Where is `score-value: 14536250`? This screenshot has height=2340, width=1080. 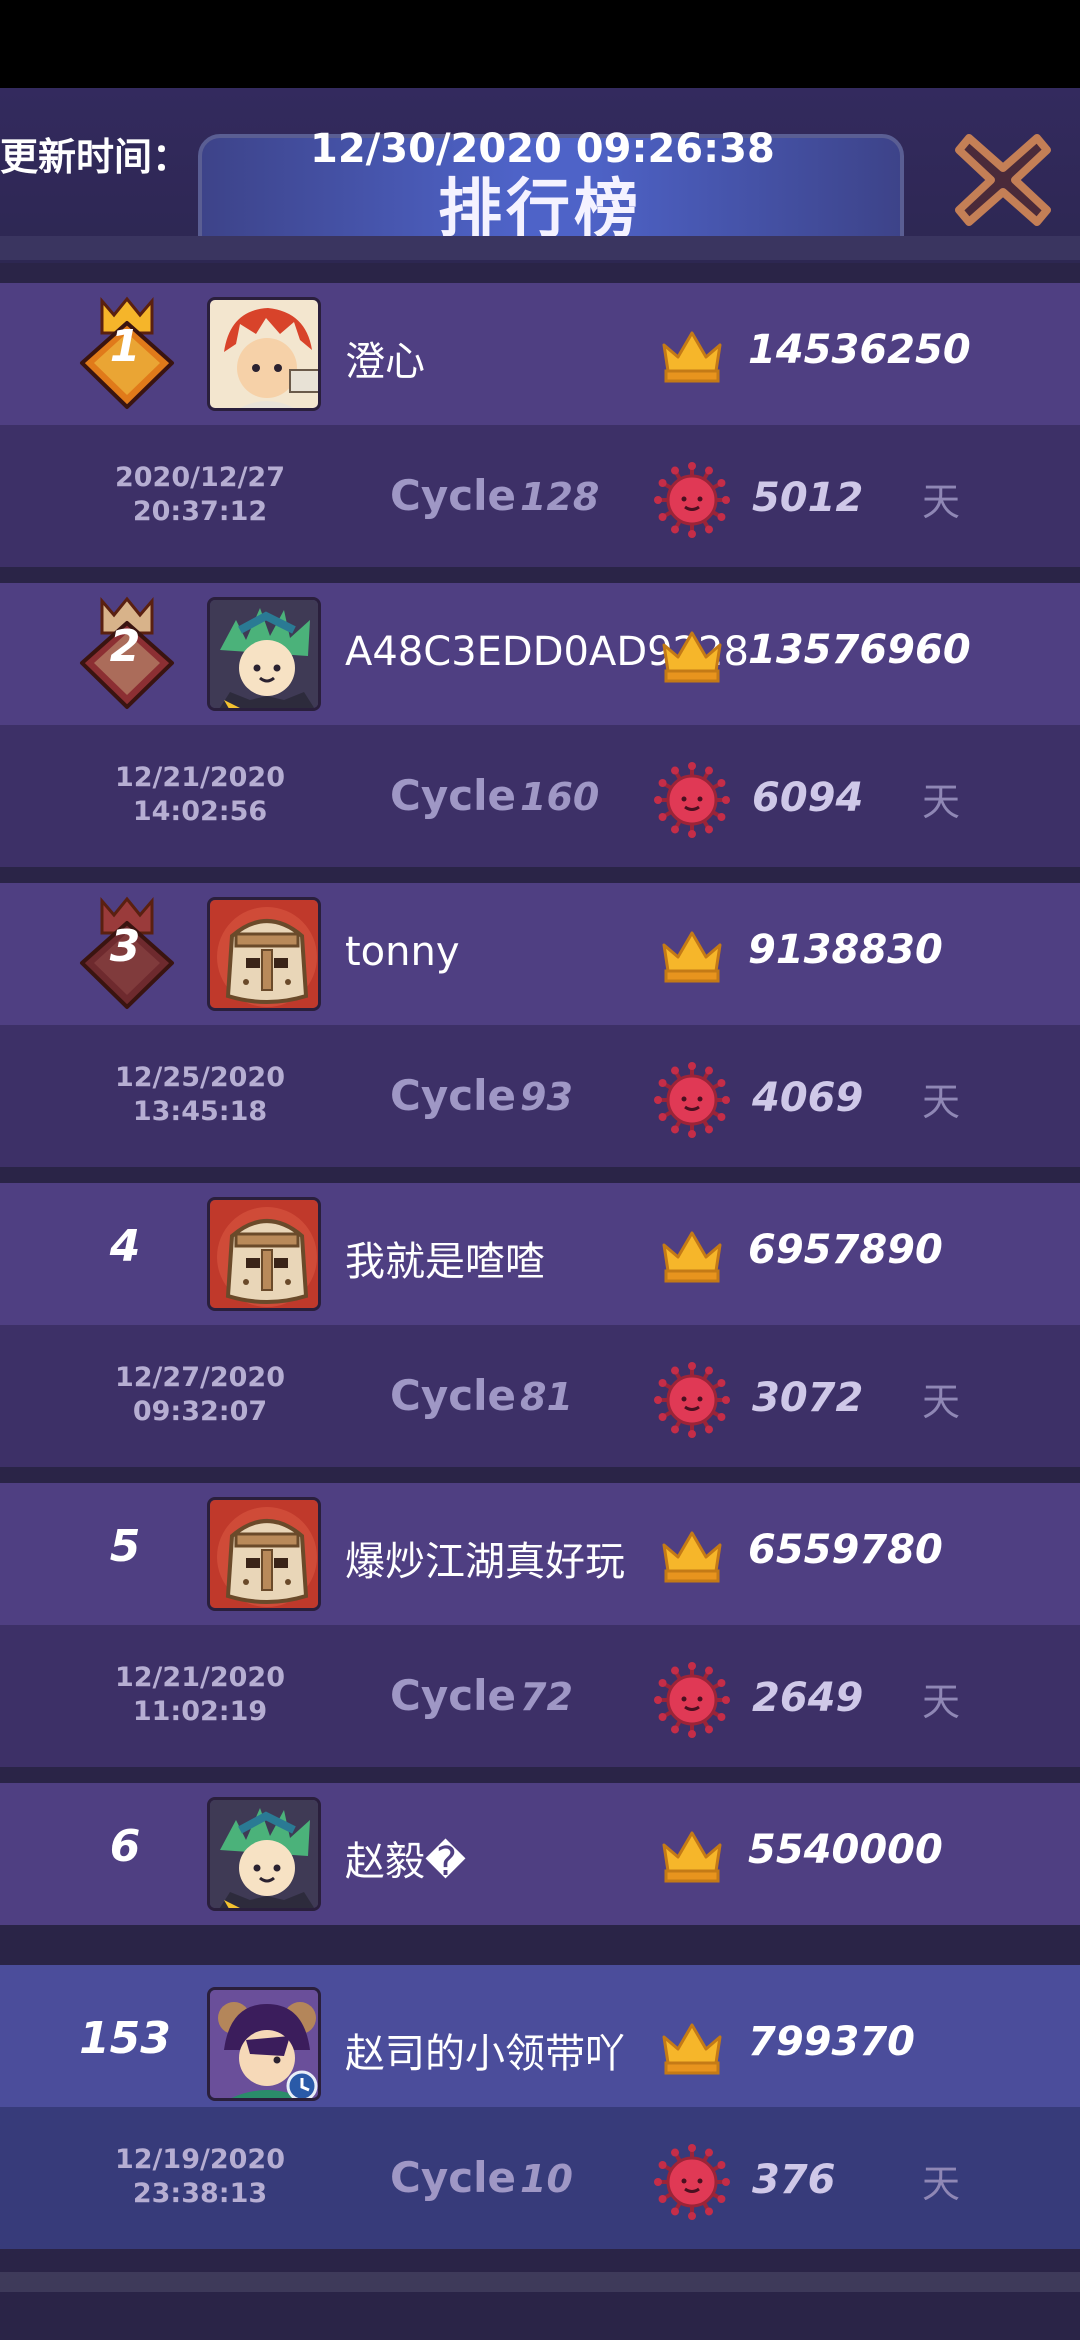 score-value: 14536250 is located at coordinates (859, 350).